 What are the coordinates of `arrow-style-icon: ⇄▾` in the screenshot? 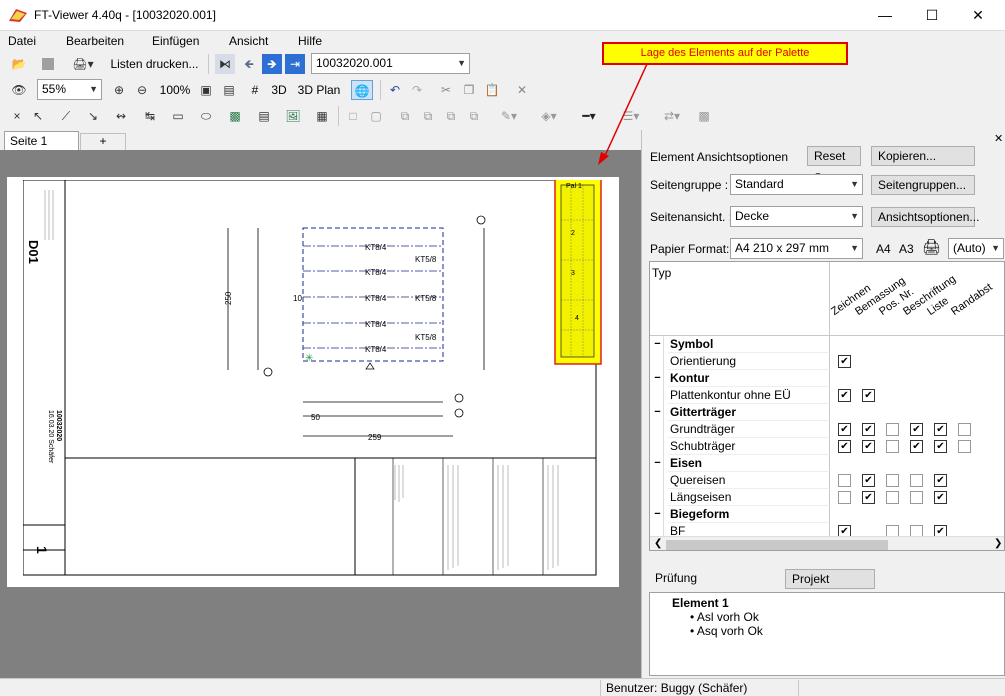 It's located at (672, 116).